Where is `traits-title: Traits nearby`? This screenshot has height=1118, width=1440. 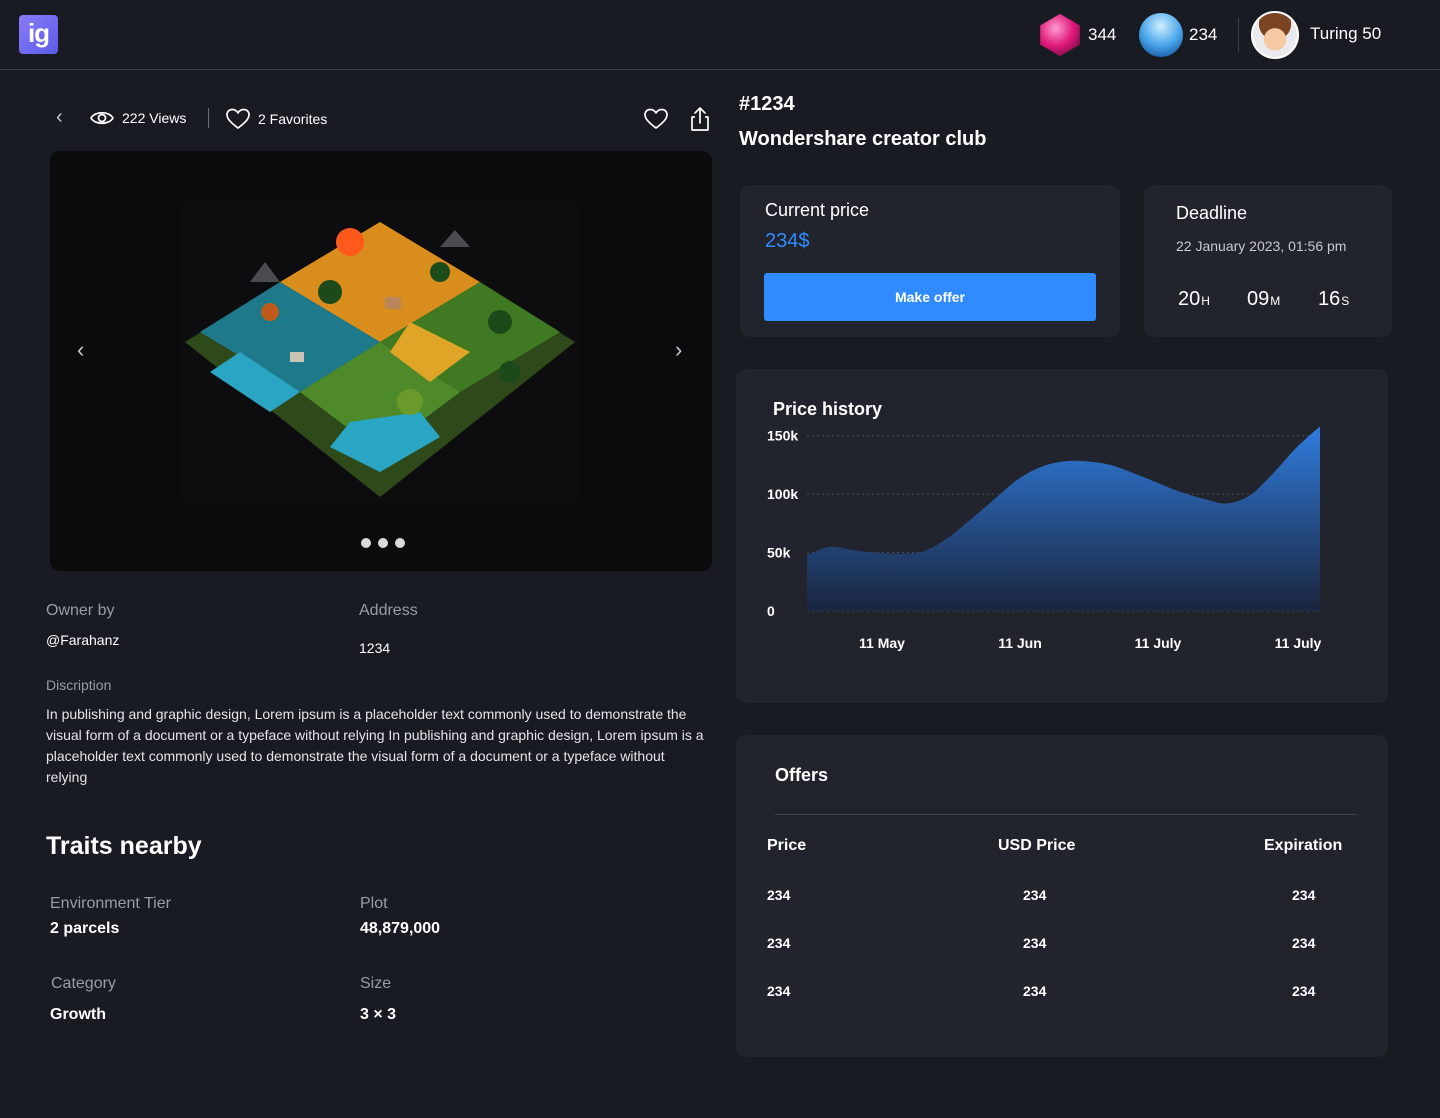
traits-title: Traits nearby is located at coordinates (124, 846).